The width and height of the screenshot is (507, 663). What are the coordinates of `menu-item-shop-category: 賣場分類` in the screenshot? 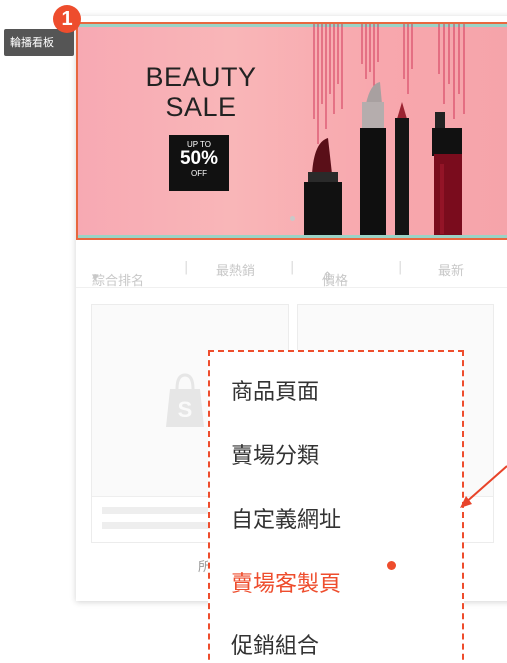 It's located at (275, 454).